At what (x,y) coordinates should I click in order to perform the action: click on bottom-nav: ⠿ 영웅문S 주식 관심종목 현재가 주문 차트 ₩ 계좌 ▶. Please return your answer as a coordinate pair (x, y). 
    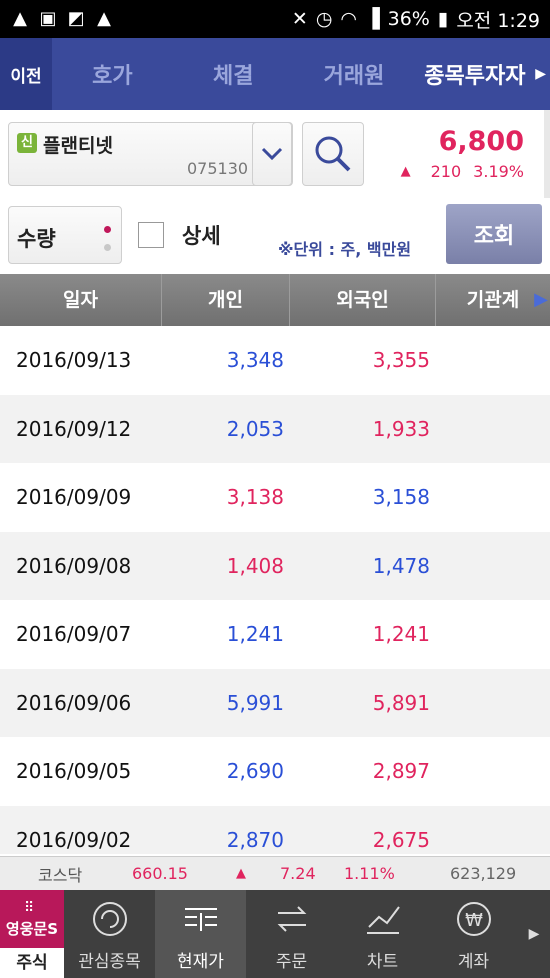
    Looking at the image, I should click on (275, 934).